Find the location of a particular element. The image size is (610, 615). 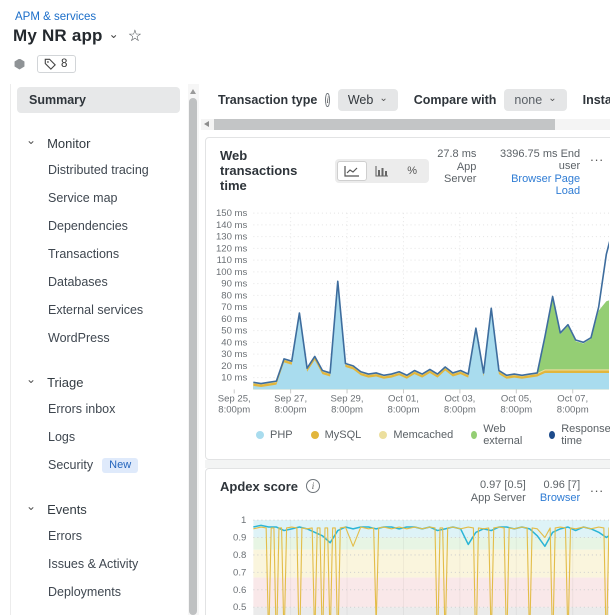

card-title: Web transactions time is located at coordinates (259, 170).